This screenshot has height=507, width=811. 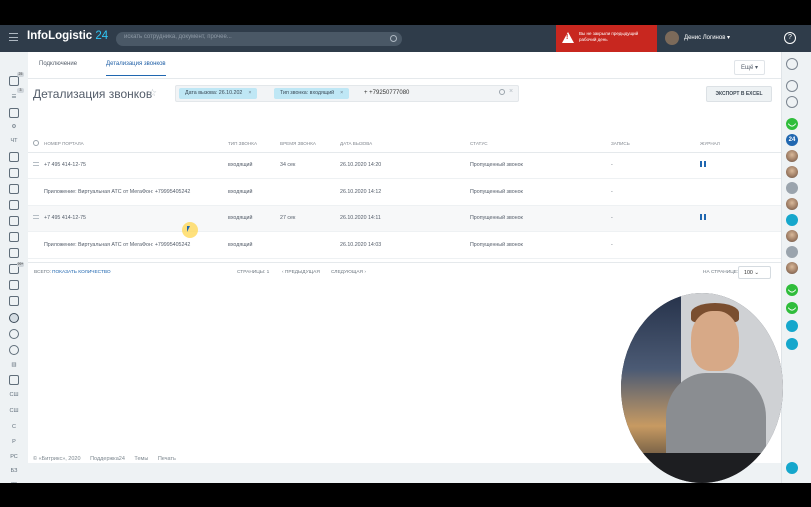 What do you see at coordinates (254, 144) in the screenshot?
I see `col-call-type: ТИП ЗВОНКА` at bounding box center [254, 144].